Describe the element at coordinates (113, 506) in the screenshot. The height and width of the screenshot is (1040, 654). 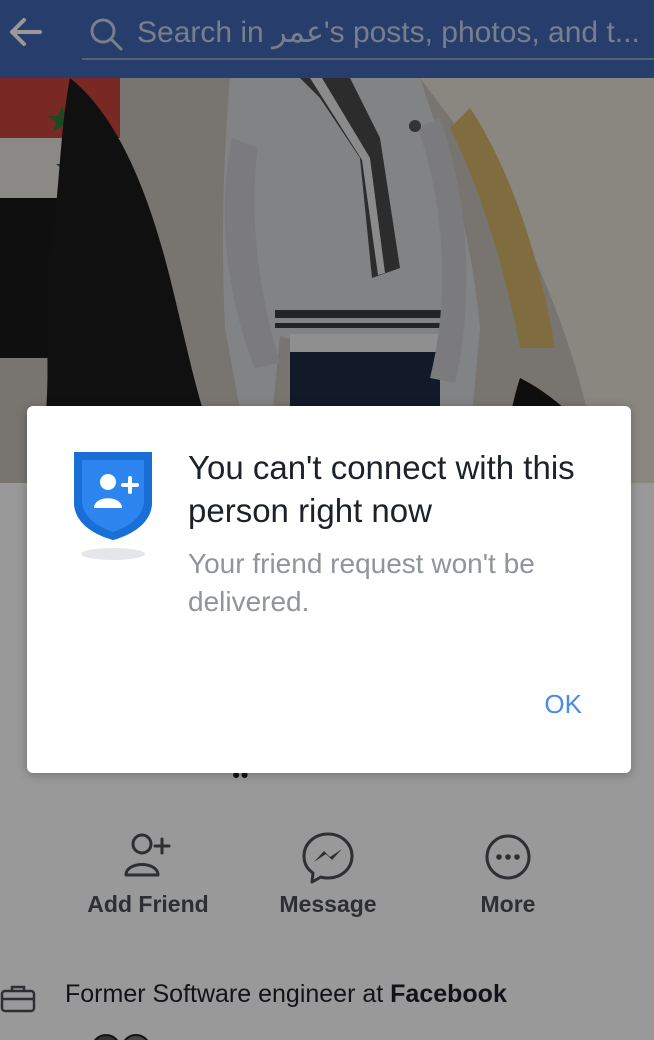
I see `shield-add-friend-icon` at that location.